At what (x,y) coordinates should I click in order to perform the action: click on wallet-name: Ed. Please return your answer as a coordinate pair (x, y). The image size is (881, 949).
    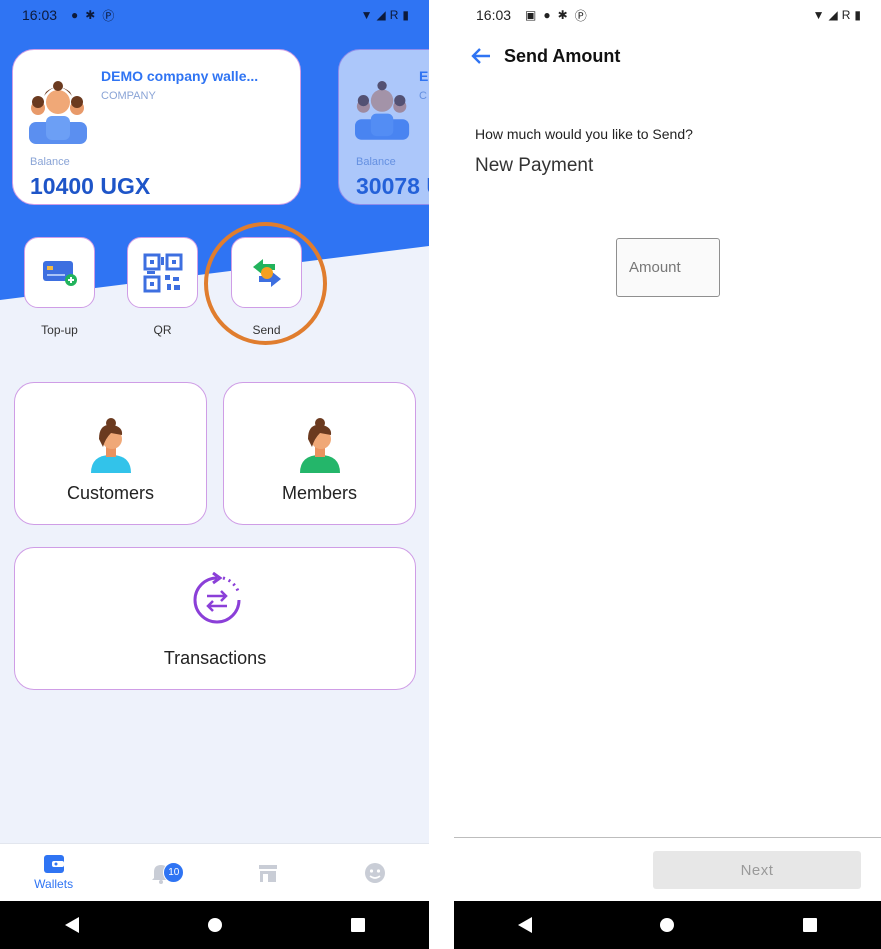
    Looking at the image, I should click on (424, 76).